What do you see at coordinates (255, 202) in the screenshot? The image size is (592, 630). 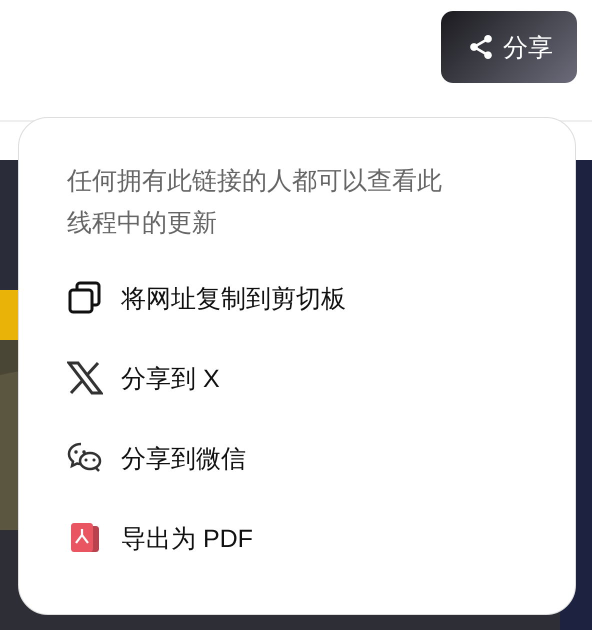 I see `share-note: 任何拥有此链接的人都可以查看此线程中的更新` at bounding box center [255, 202].